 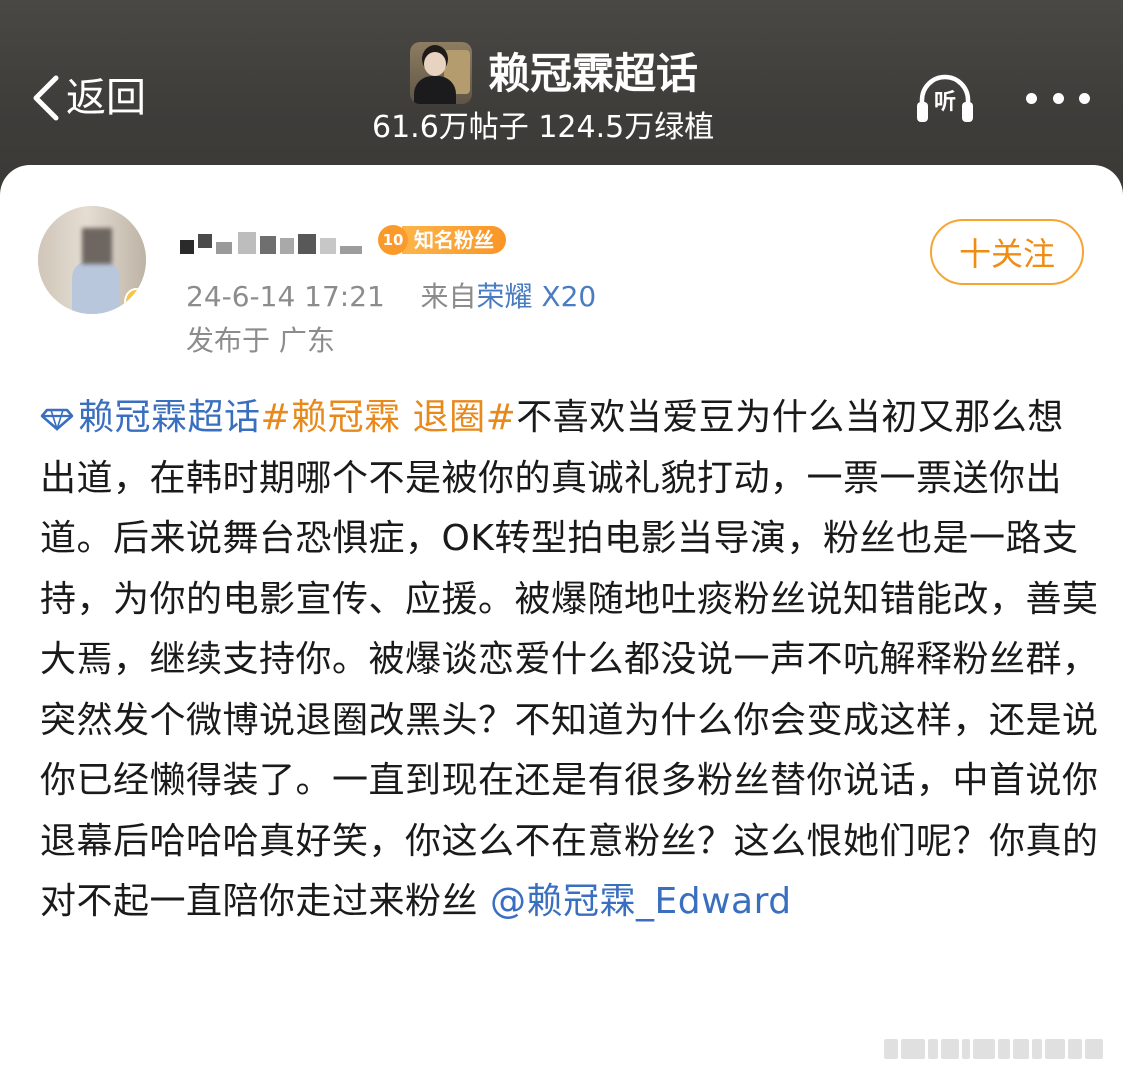 I want to click on source-device-link: 荣耀 X20, so click(x=537, y=296).